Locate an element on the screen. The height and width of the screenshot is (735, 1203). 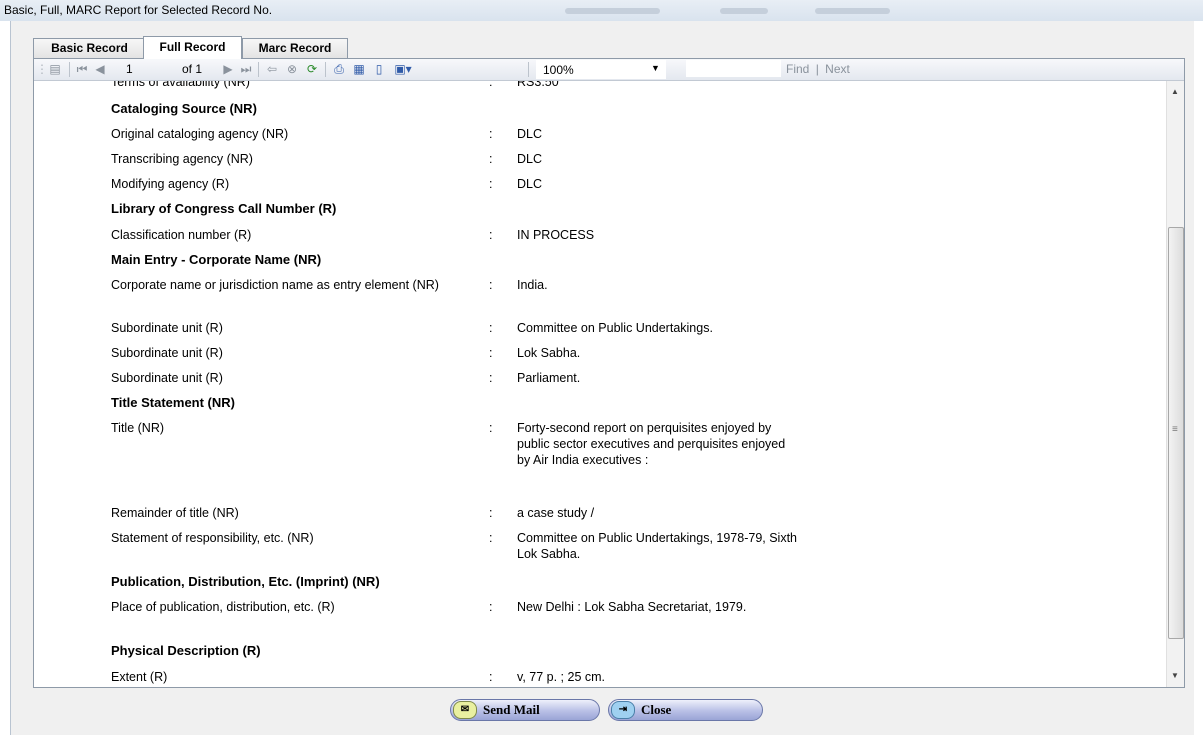
layout-icon: ▤ is located at coordinates (55, 69).